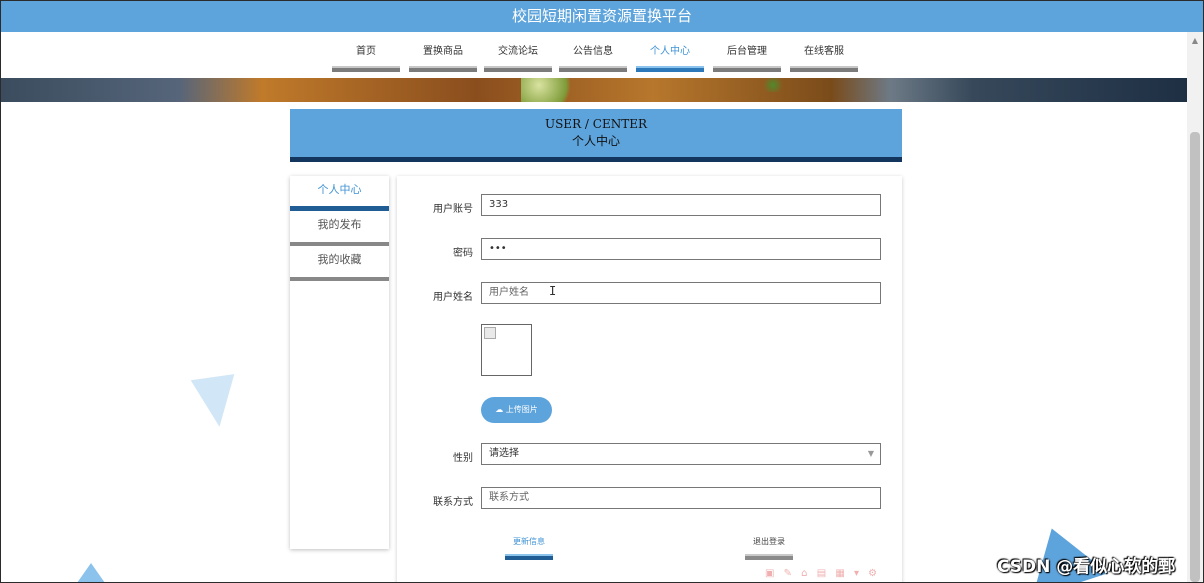  I want to click on page-title-en: USER / CENTER, so click(596, 124).